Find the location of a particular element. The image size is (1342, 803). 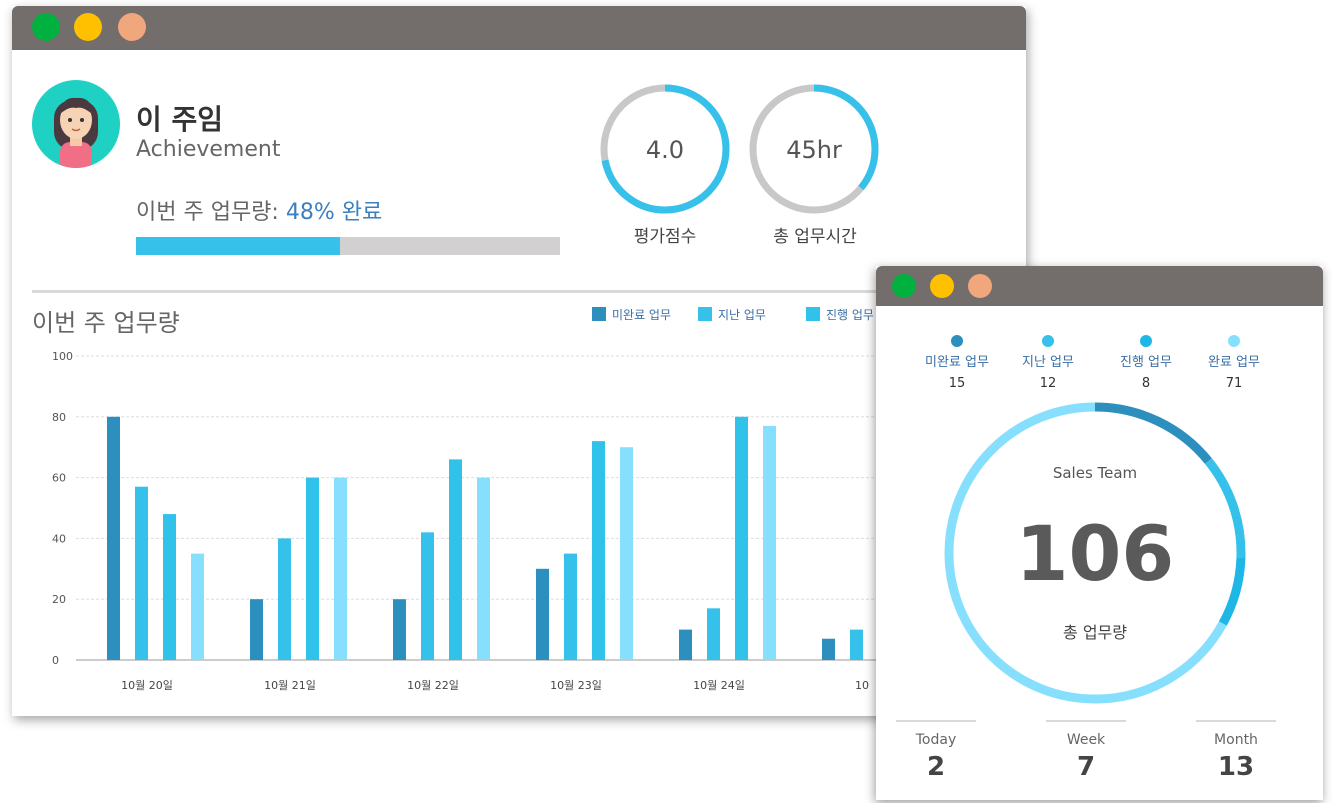

team-stat-label: 지난 업무 is located at coordinates (1048, 362).